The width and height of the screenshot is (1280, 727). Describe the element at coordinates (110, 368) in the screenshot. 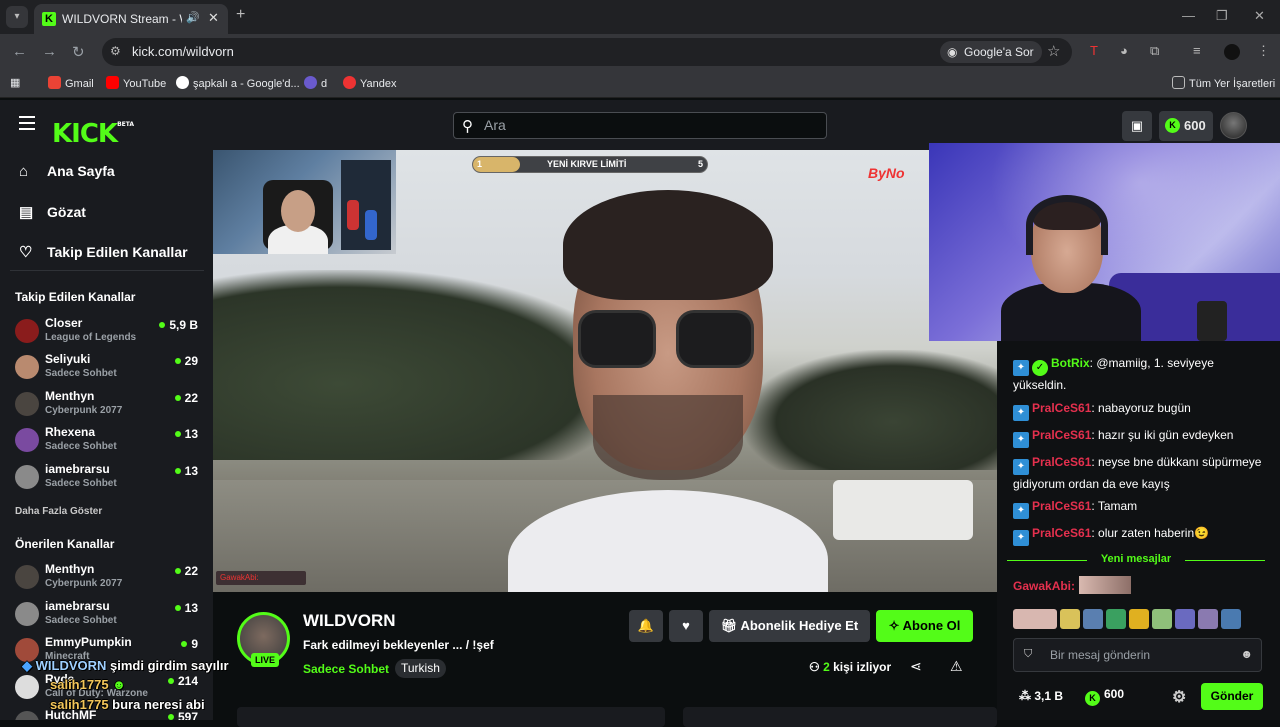

I see `followed-channel: Seliyuki Sadece Sohbet 29` at that location.